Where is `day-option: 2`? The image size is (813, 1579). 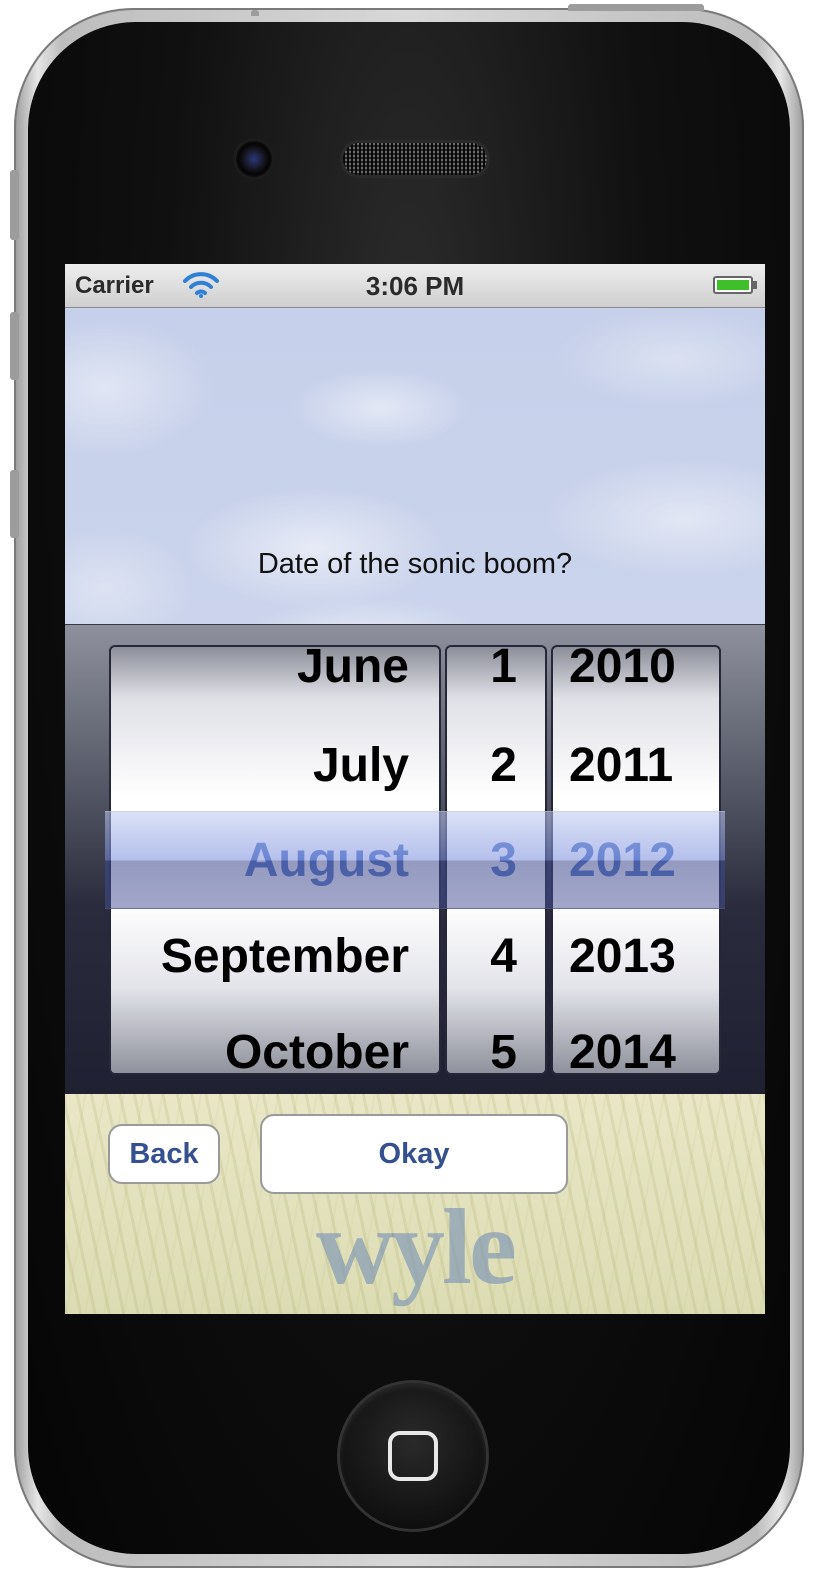
day-option: 2 is located at coordinates (496, 766).